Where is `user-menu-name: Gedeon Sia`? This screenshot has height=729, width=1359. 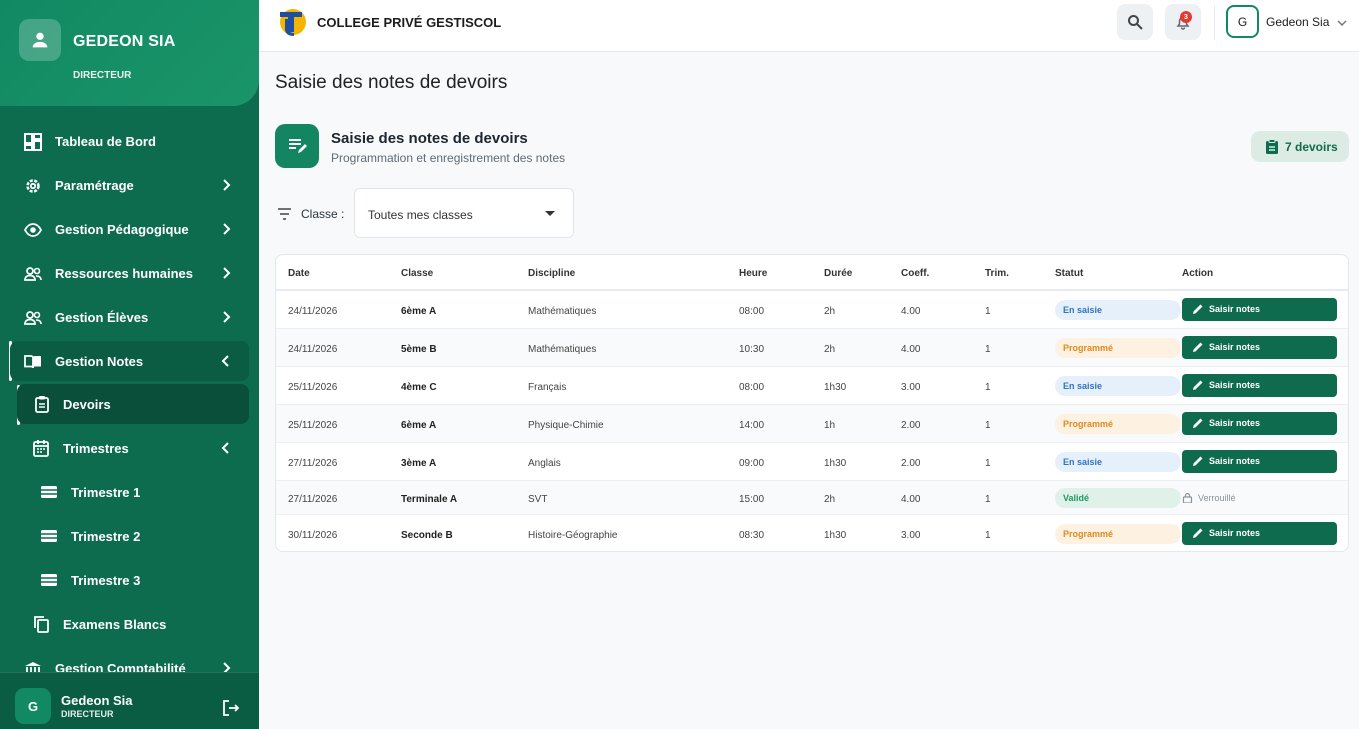
user-menu-name: Gedeon Sia is located at coordinates (1297, 22).